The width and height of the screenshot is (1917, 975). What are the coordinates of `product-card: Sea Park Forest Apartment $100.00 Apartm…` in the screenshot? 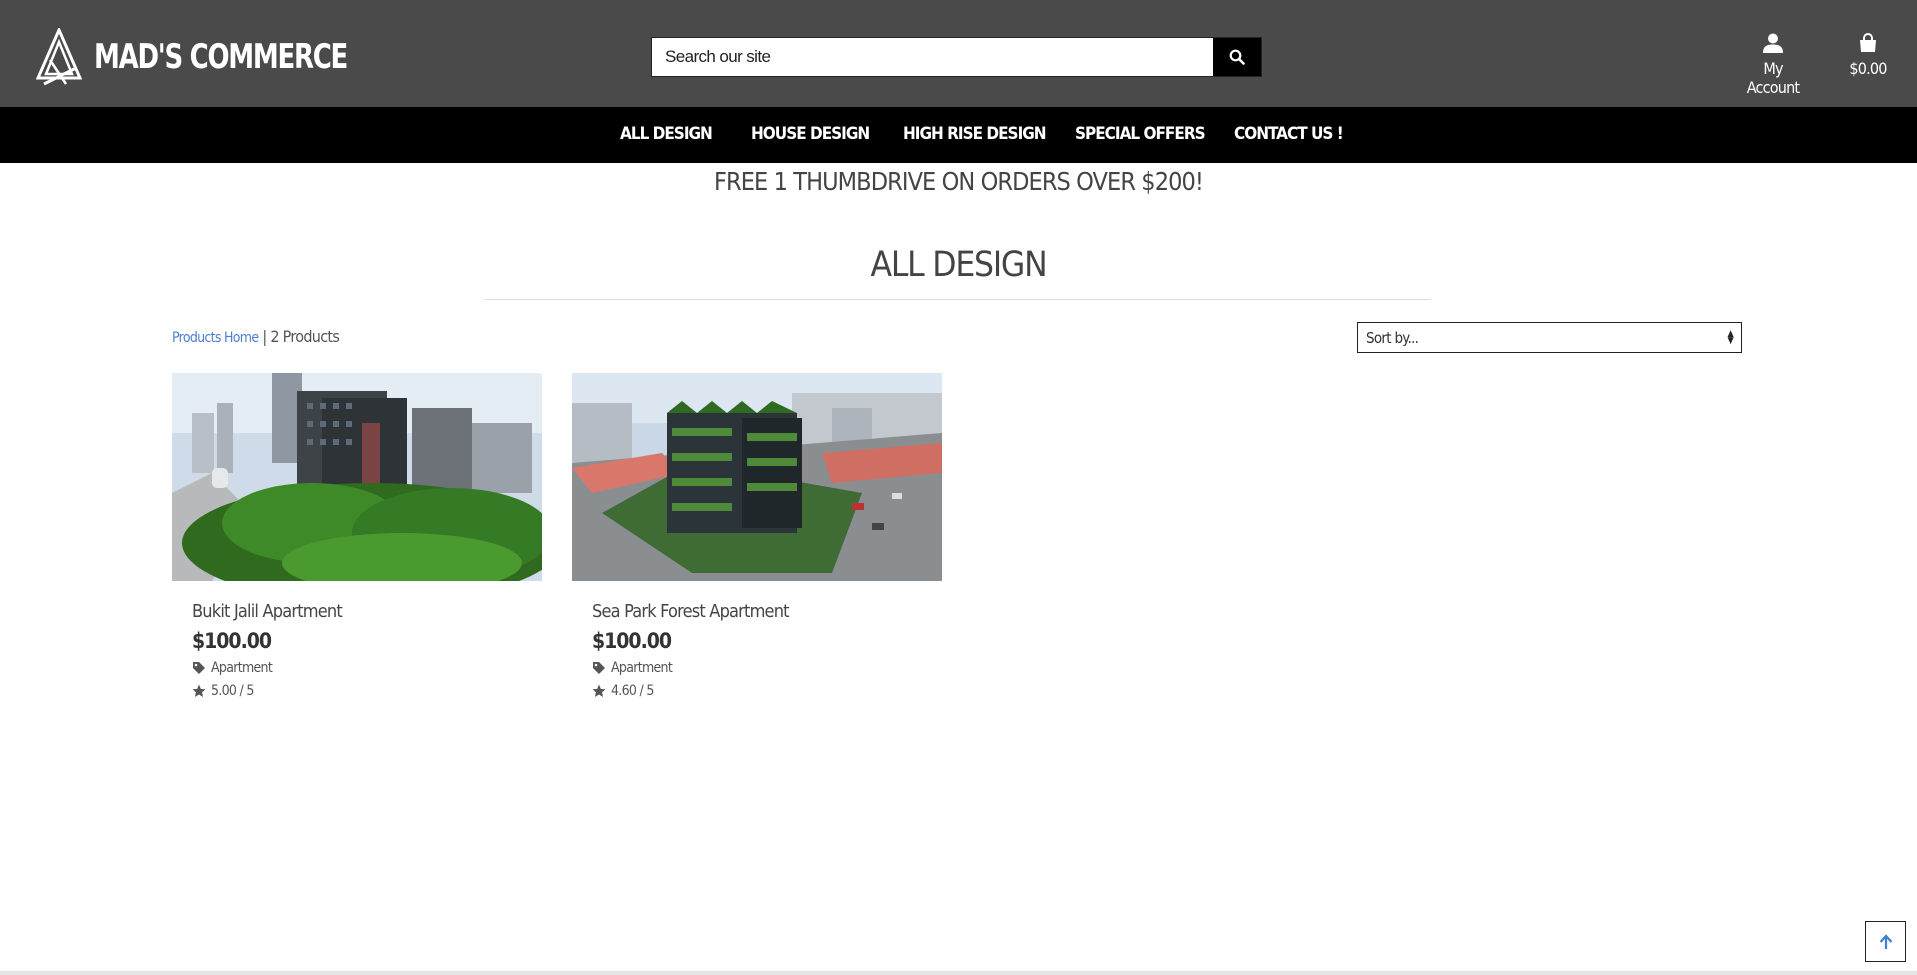 It's located at (757, 536).